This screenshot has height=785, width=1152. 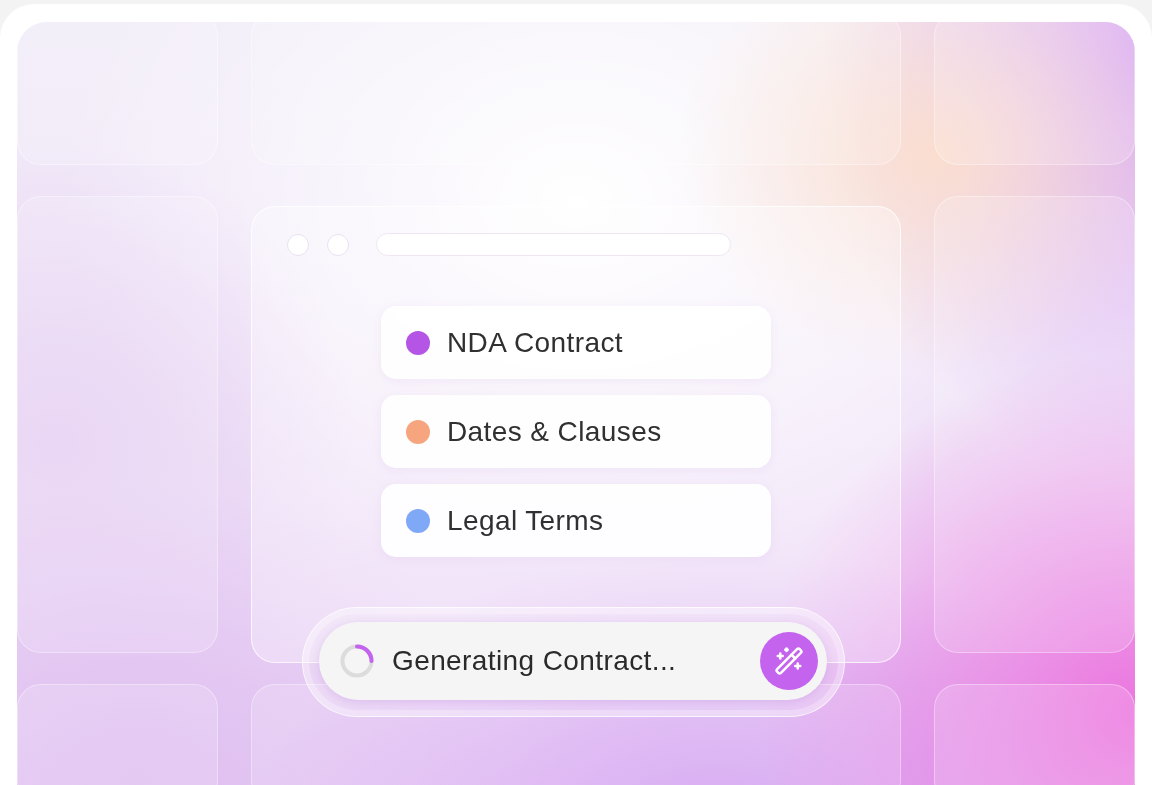 I want to click on item-label: NDA Contract, so click(x=535, y=342).